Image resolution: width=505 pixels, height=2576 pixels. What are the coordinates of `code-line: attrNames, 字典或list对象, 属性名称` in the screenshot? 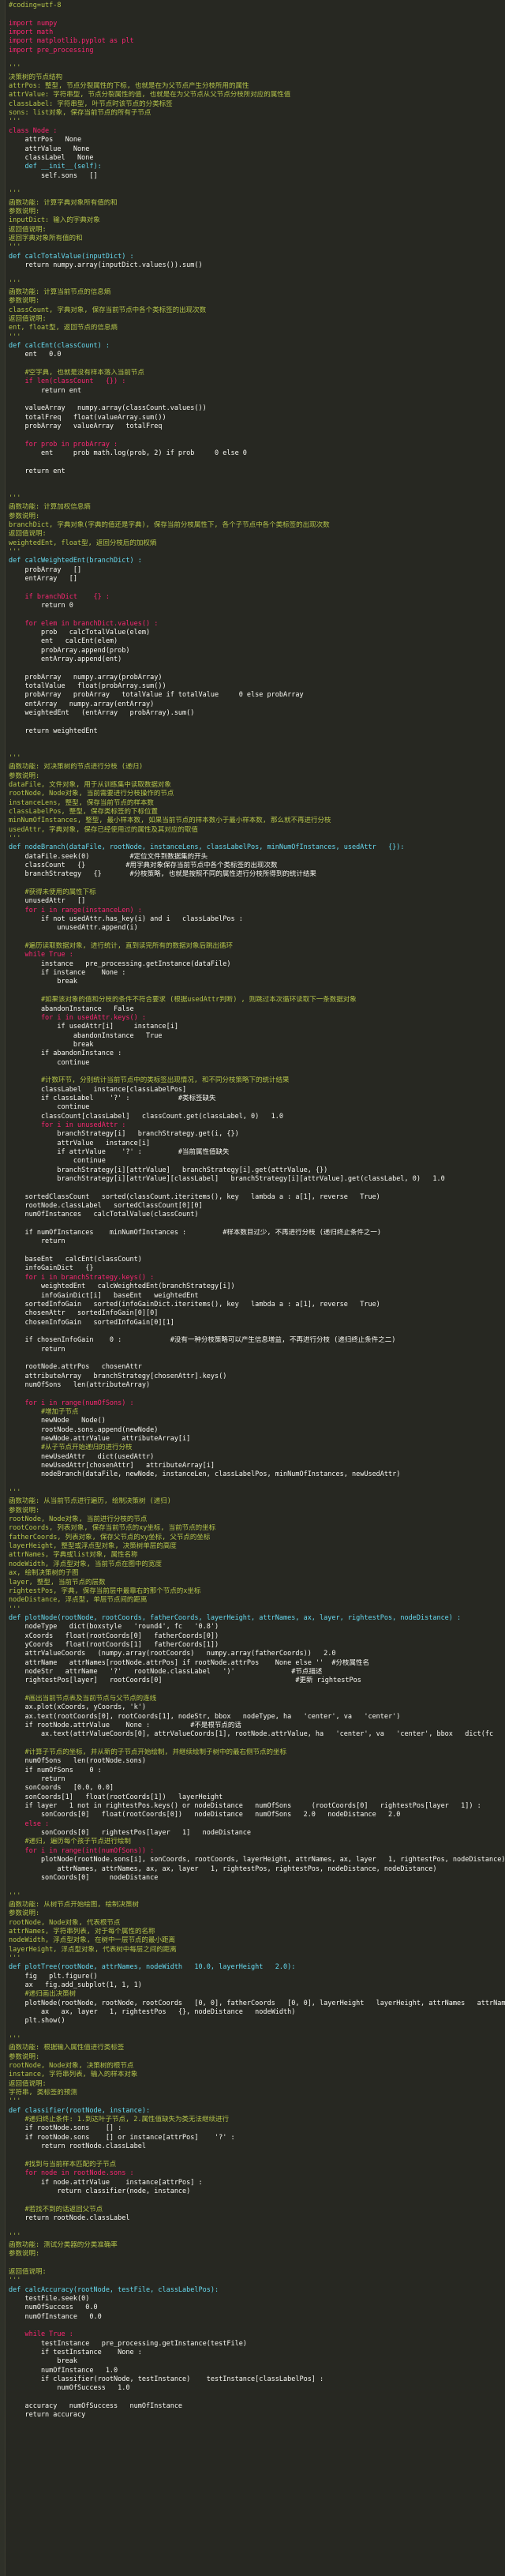 It's located at (257, 1555).